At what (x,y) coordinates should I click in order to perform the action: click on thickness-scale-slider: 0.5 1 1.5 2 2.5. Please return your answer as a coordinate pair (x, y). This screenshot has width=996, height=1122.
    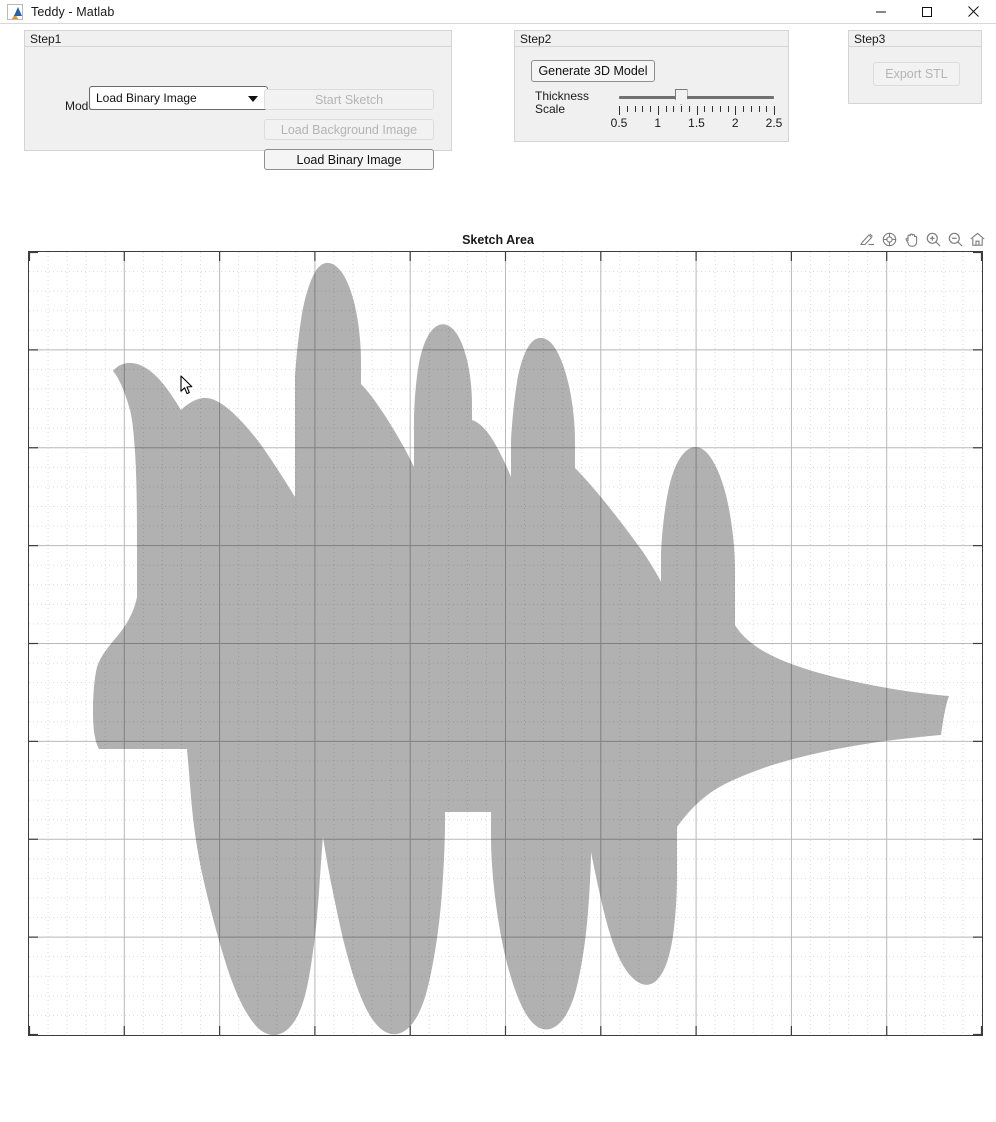
    Looking at the image, I should click on (696, 113).